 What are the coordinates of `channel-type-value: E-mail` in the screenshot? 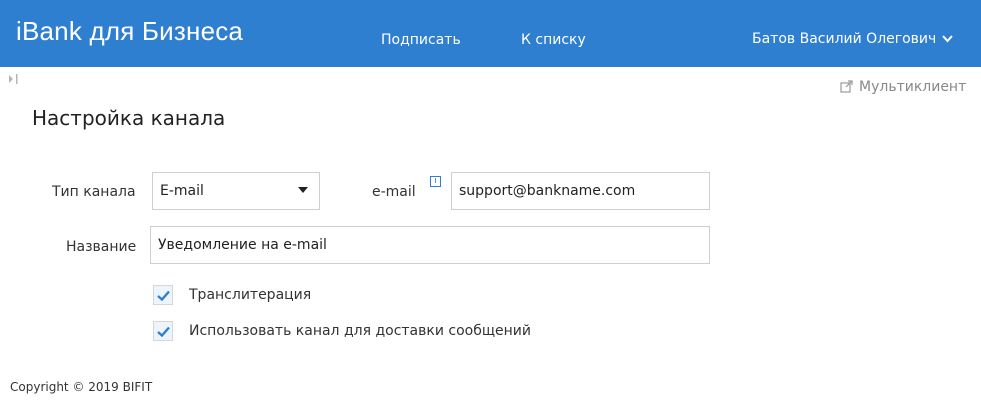 It's located at (182, 191).